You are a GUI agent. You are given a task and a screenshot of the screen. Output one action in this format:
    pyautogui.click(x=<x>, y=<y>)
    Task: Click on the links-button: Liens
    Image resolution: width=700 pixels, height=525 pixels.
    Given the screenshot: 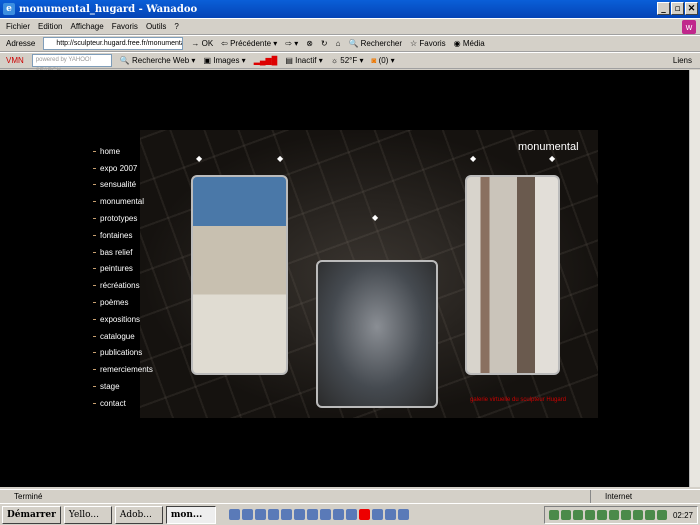 What is the action you would take?
    pyautogui.click(x=682, y=60)
    